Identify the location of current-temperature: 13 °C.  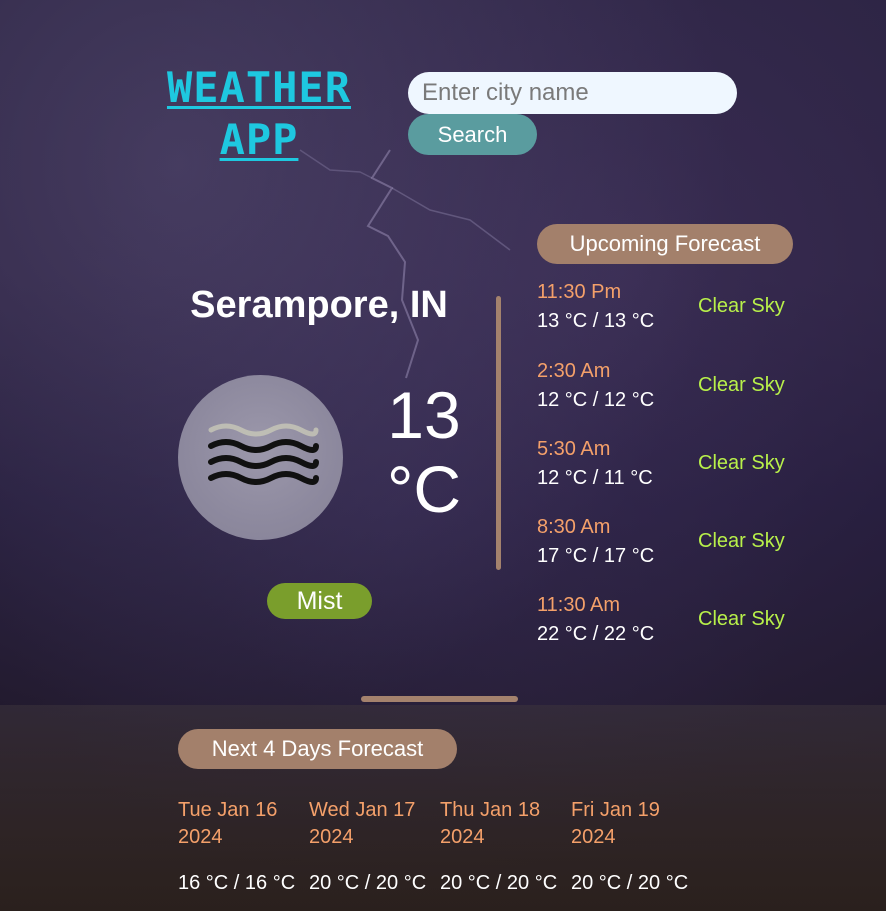
(424, 452).